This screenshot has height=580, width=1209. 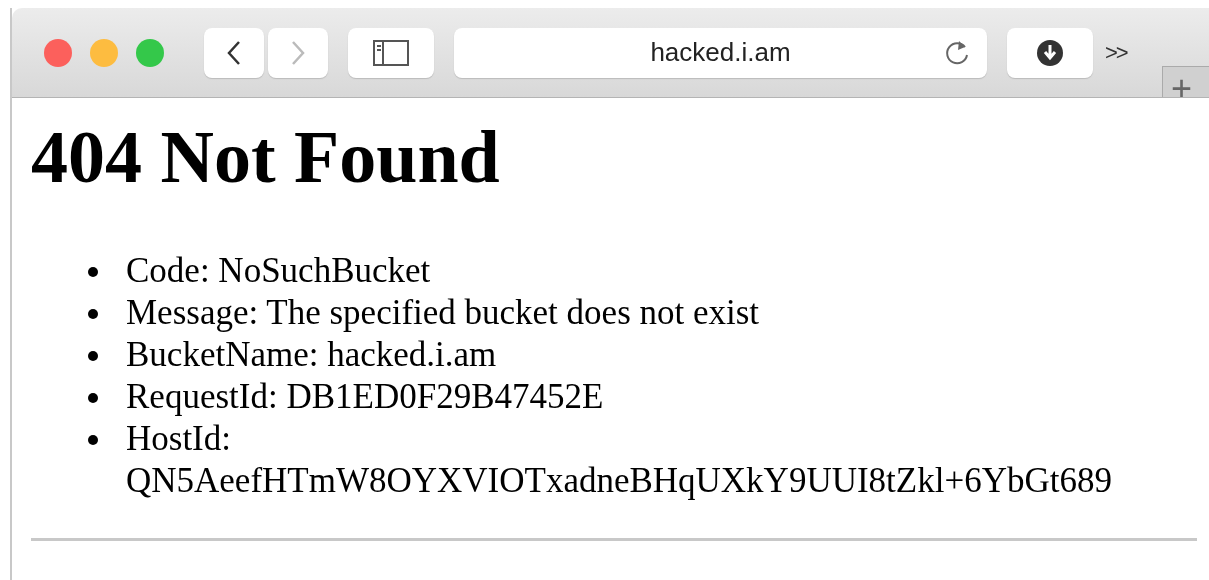 What do you see at coordinates (278, 271) in the screenshot?
I see `list-item: Code: NoSuchBucket` at bounding box center [278, 271].